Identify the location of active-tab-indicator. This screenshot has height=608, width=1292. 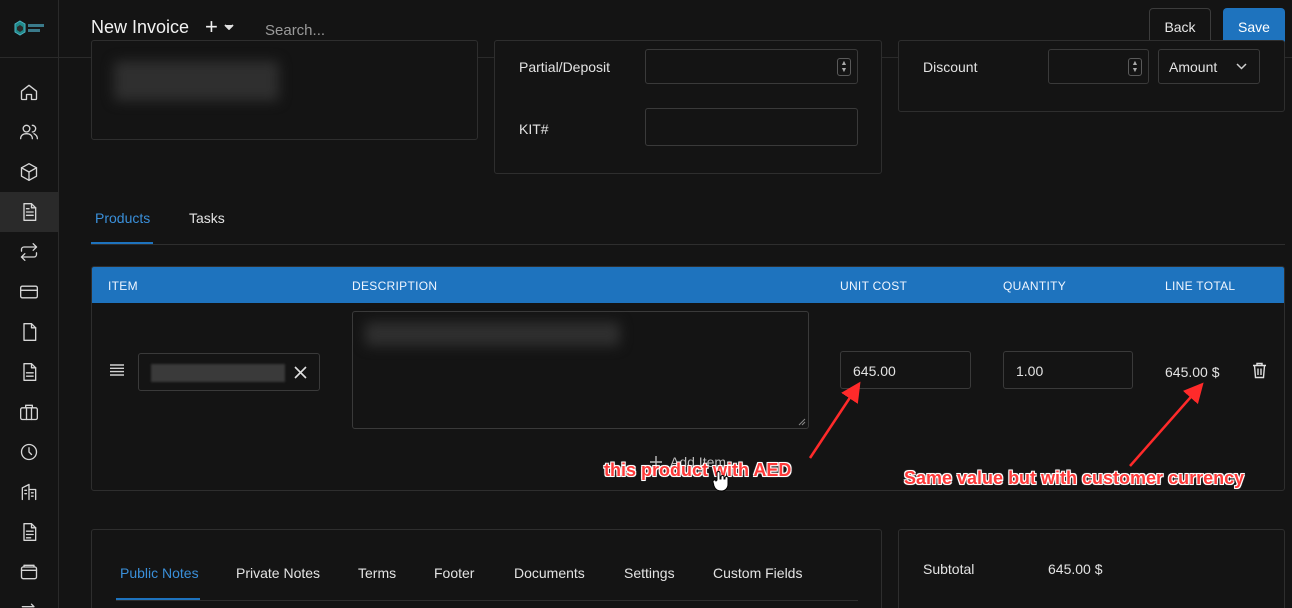
(122, 243).